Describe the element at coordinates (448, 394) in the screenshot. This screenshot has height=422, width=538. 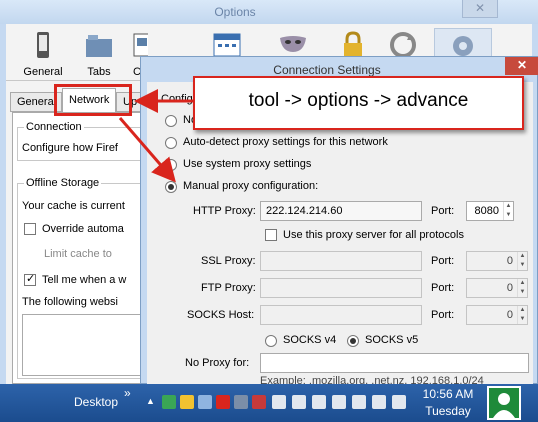
I see `clock-time: 10:56 AM` at that location.